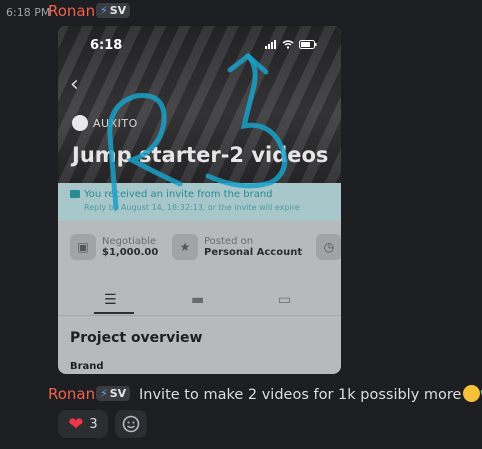 The image size is (482, 449). I want to click on clock-icon: ◷, so click(328, 247).